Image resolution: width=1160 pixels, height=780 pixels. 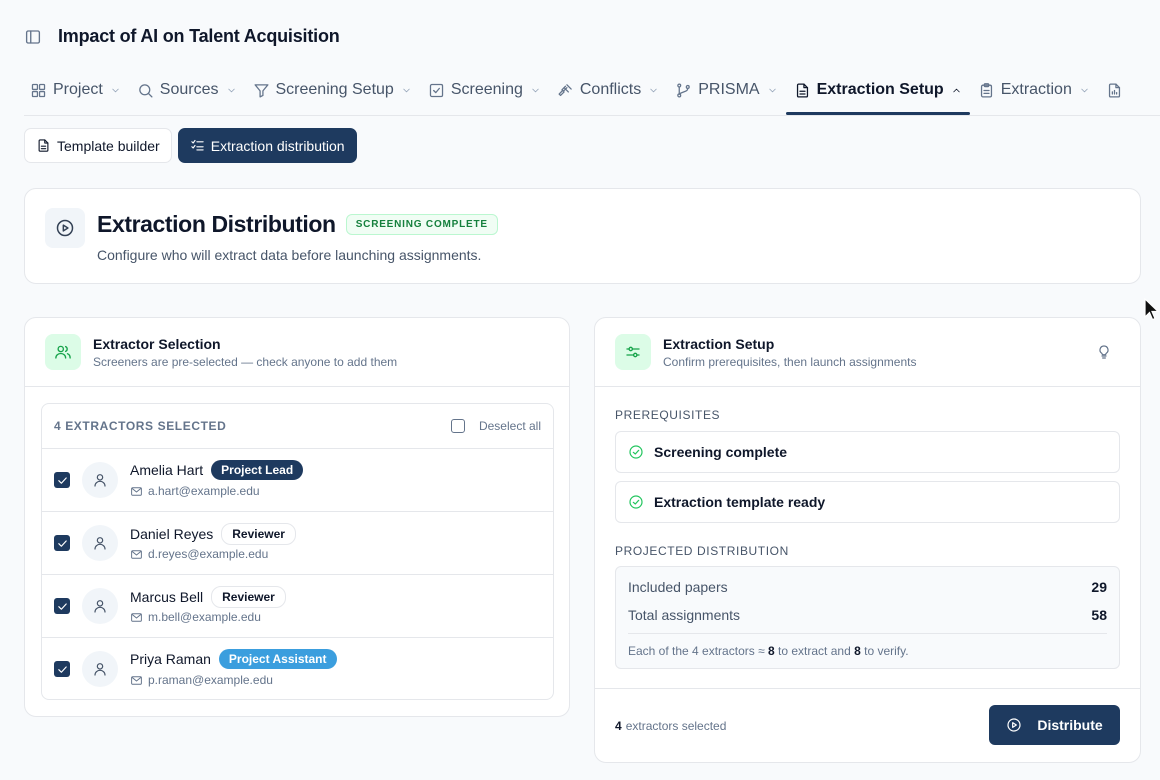 What do you see at coordinates (216, 224) in the screenshot?
I see `page-title: Extraction Distribution` at bounding box center [216, 224].